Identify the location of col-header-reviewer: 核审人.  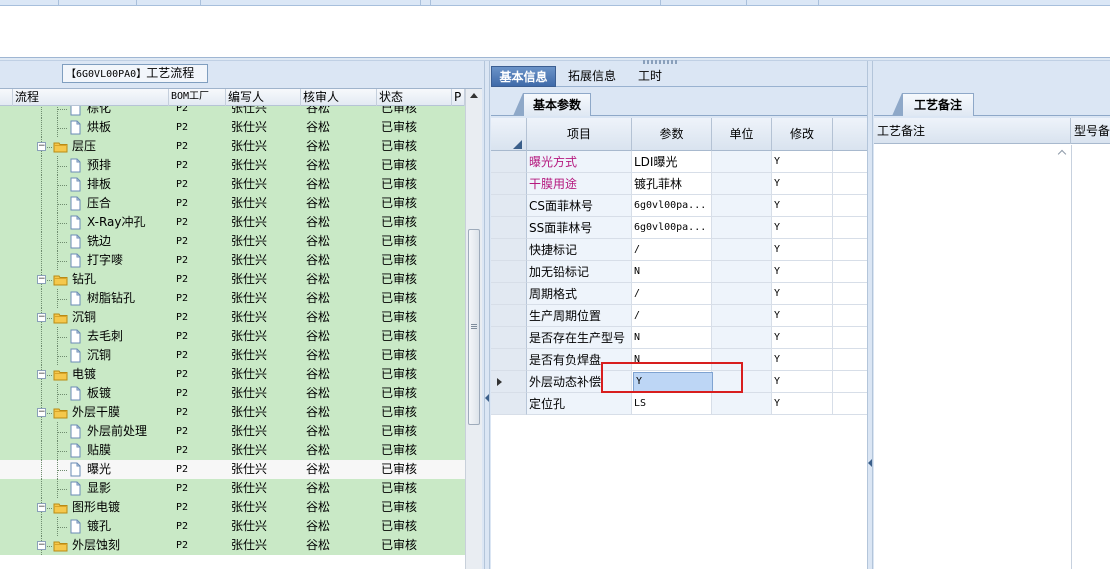
(339, 97).